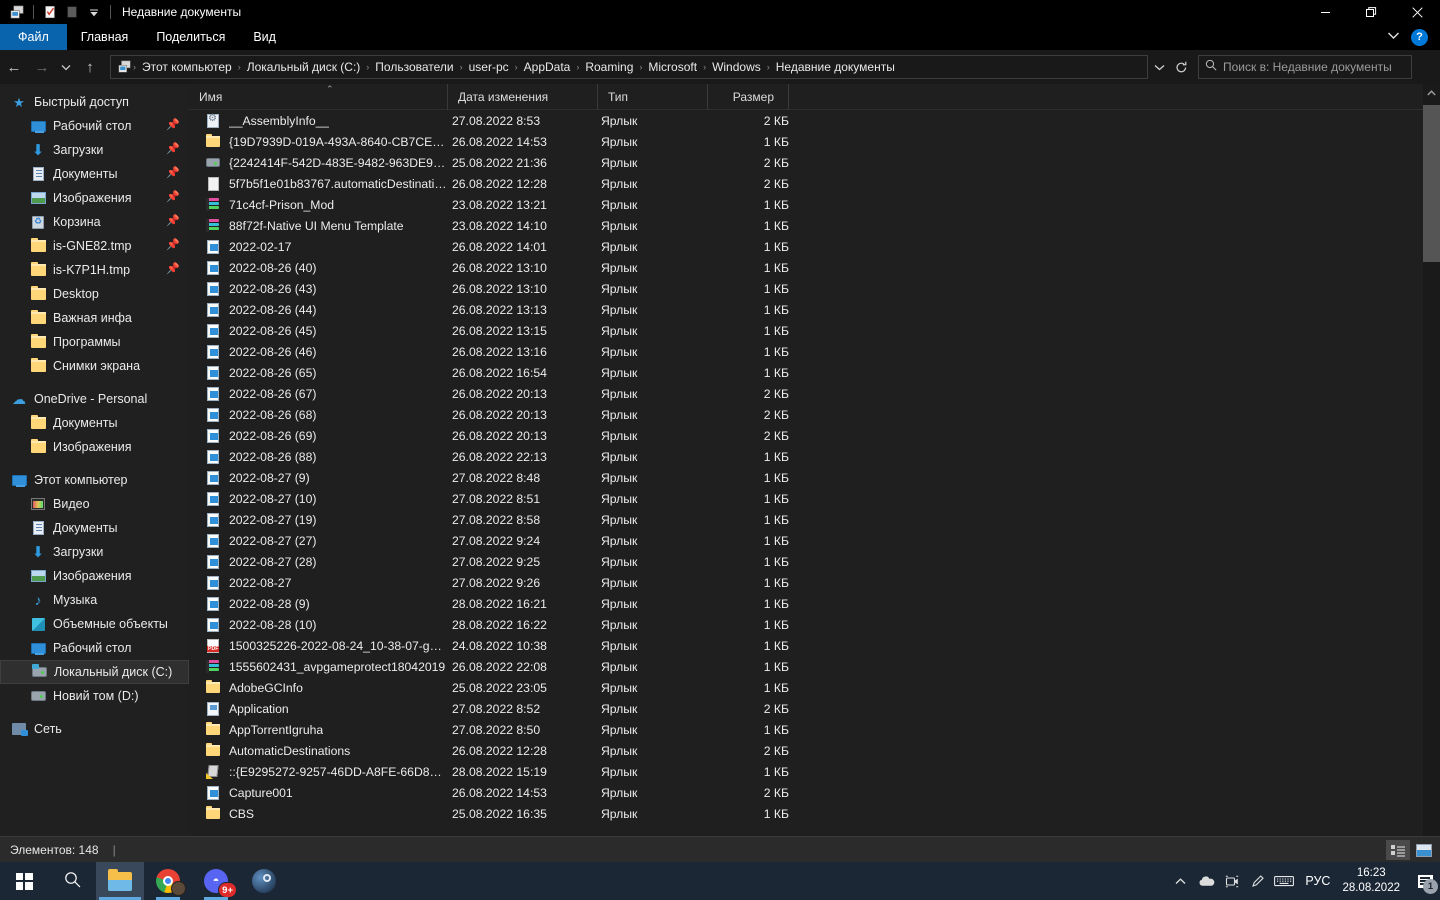  Describe the element at coordinates (33, 37) in the screenshot. I see `tab-file: Файл` at that location.